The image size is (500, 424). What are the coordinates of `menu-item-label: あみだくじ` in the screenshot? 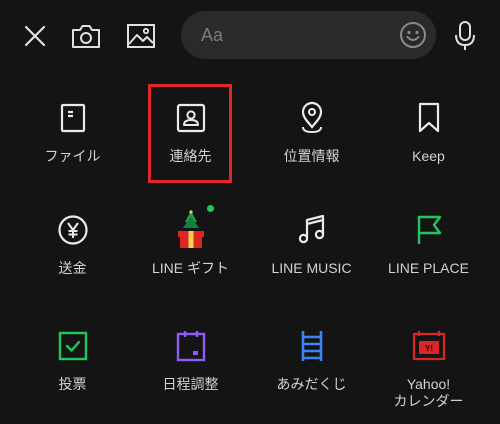 It's located at (311, 384).